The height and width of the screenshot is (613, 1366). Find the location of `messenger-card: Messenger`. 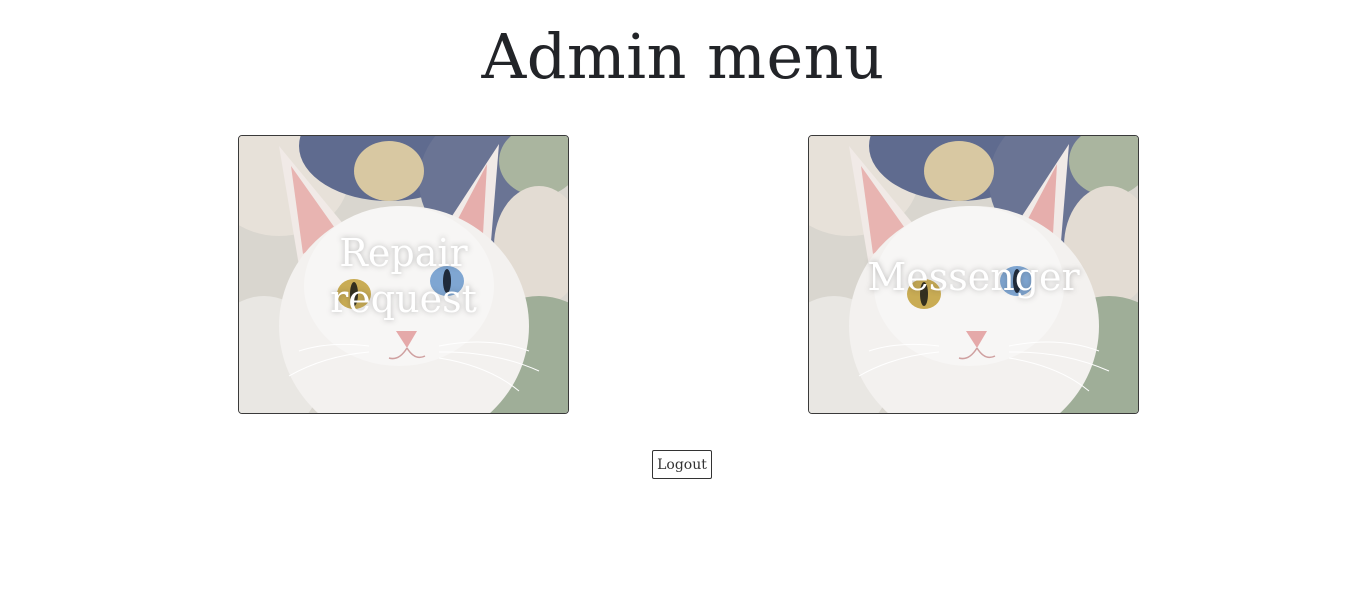

messenger-card: Messenger is located at coordinates (973, 274).